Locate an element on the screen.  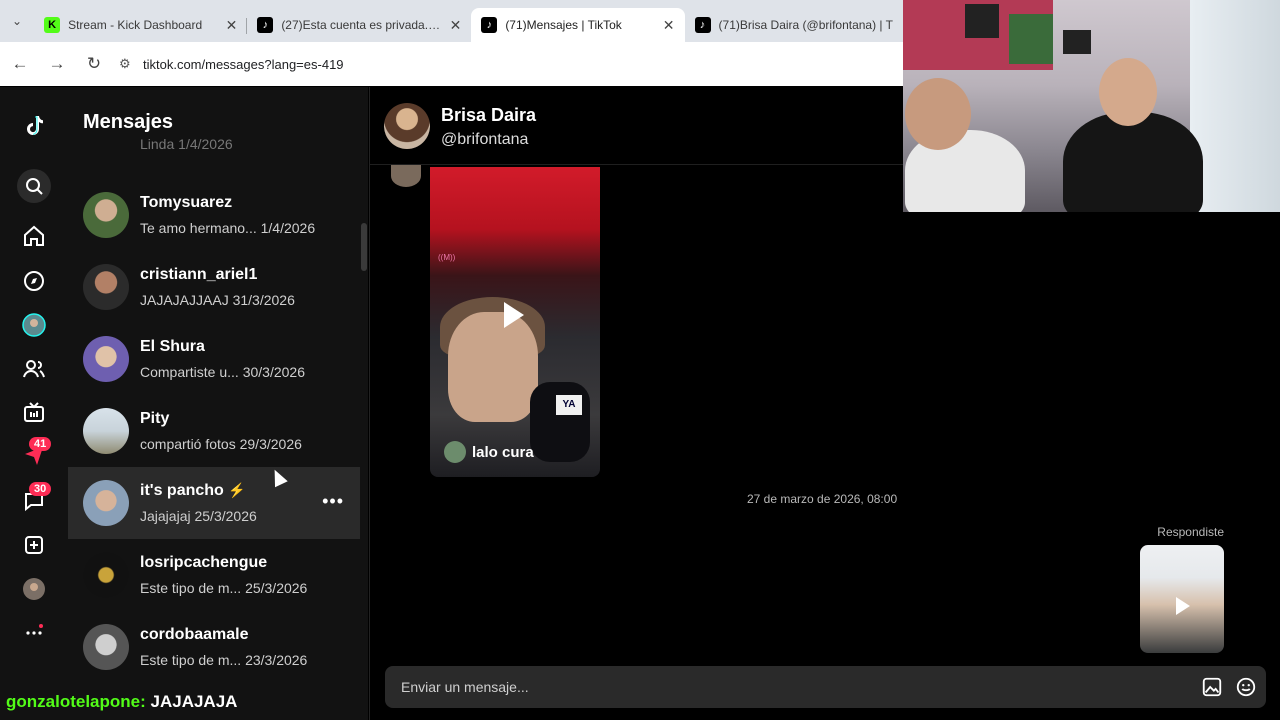
browser-tab-messages: ♪ (71)Mensajes | TikTok ✕ is located at coordinates (578, 25).